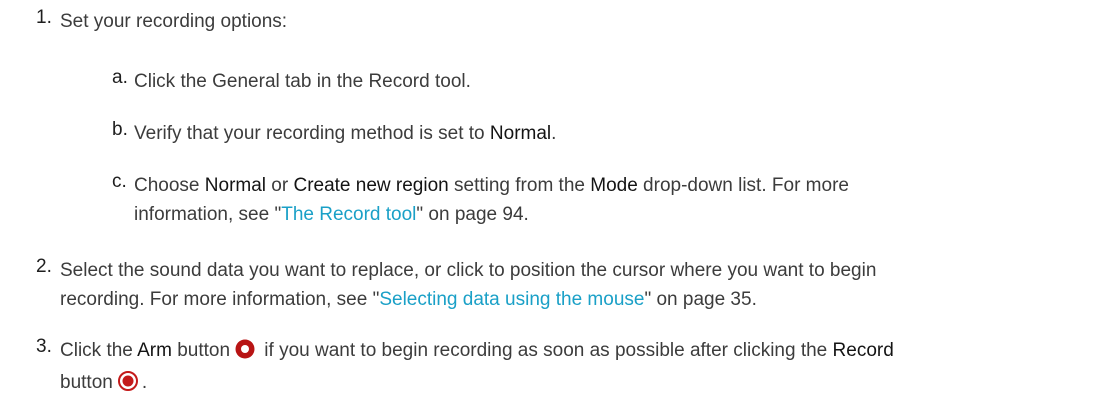 This screenshot has height=405, width=1114. What do you see at coordinates (245, 353) in the screenshot?
I see `arm-icon` at bounding box center [245, 353].